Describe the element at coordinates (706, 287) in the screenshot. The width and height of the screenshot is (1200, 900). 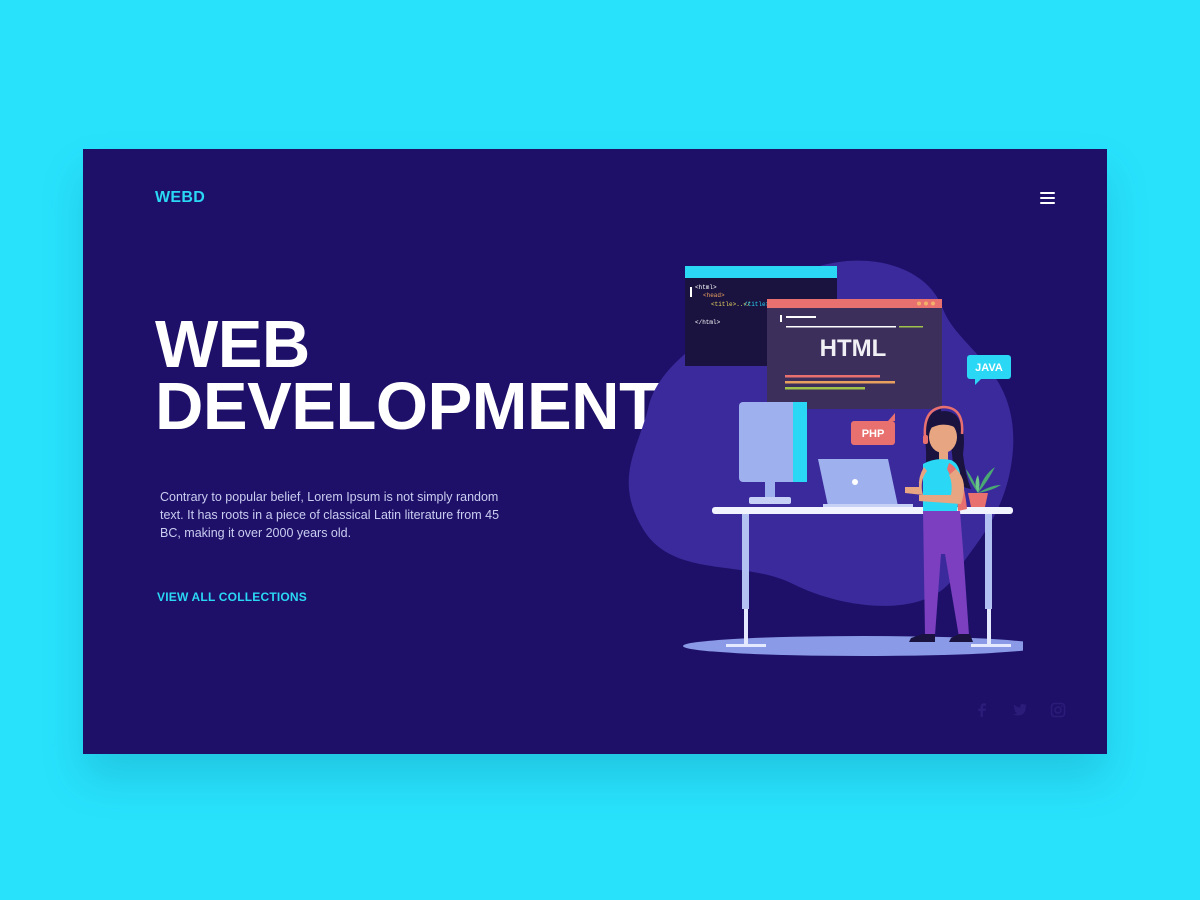
I see `code-line-html-open: <html>` at that location.